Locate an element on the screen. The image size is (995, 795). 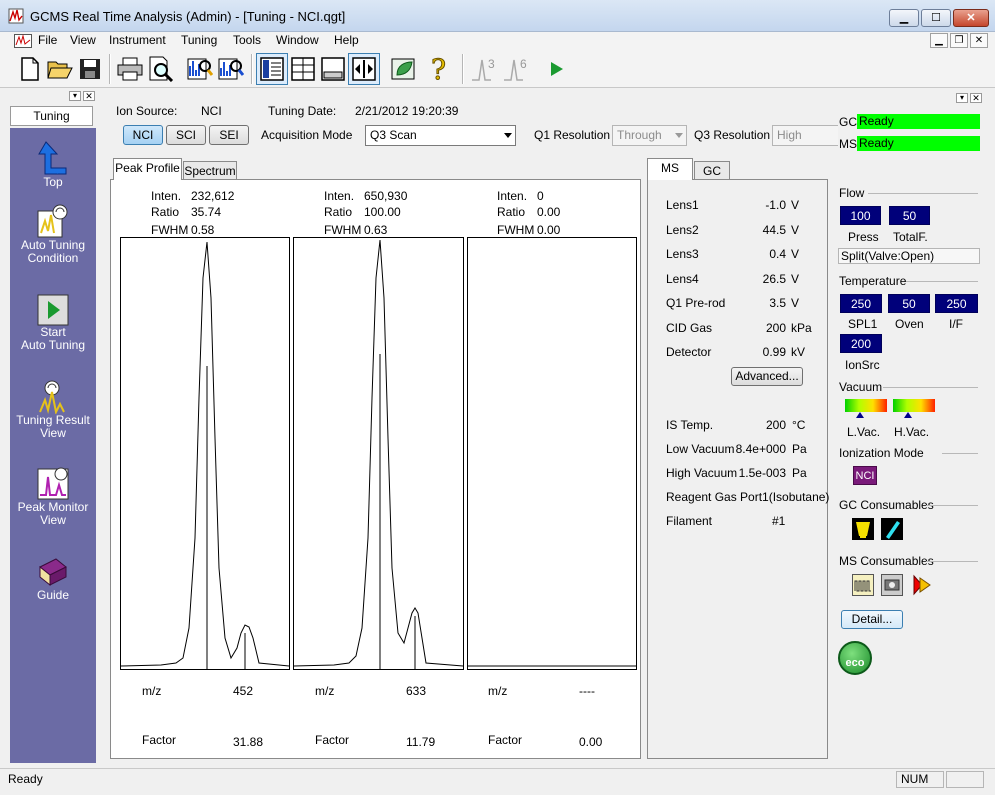
layout-horizontal-button is located at coordinates (303, 69).